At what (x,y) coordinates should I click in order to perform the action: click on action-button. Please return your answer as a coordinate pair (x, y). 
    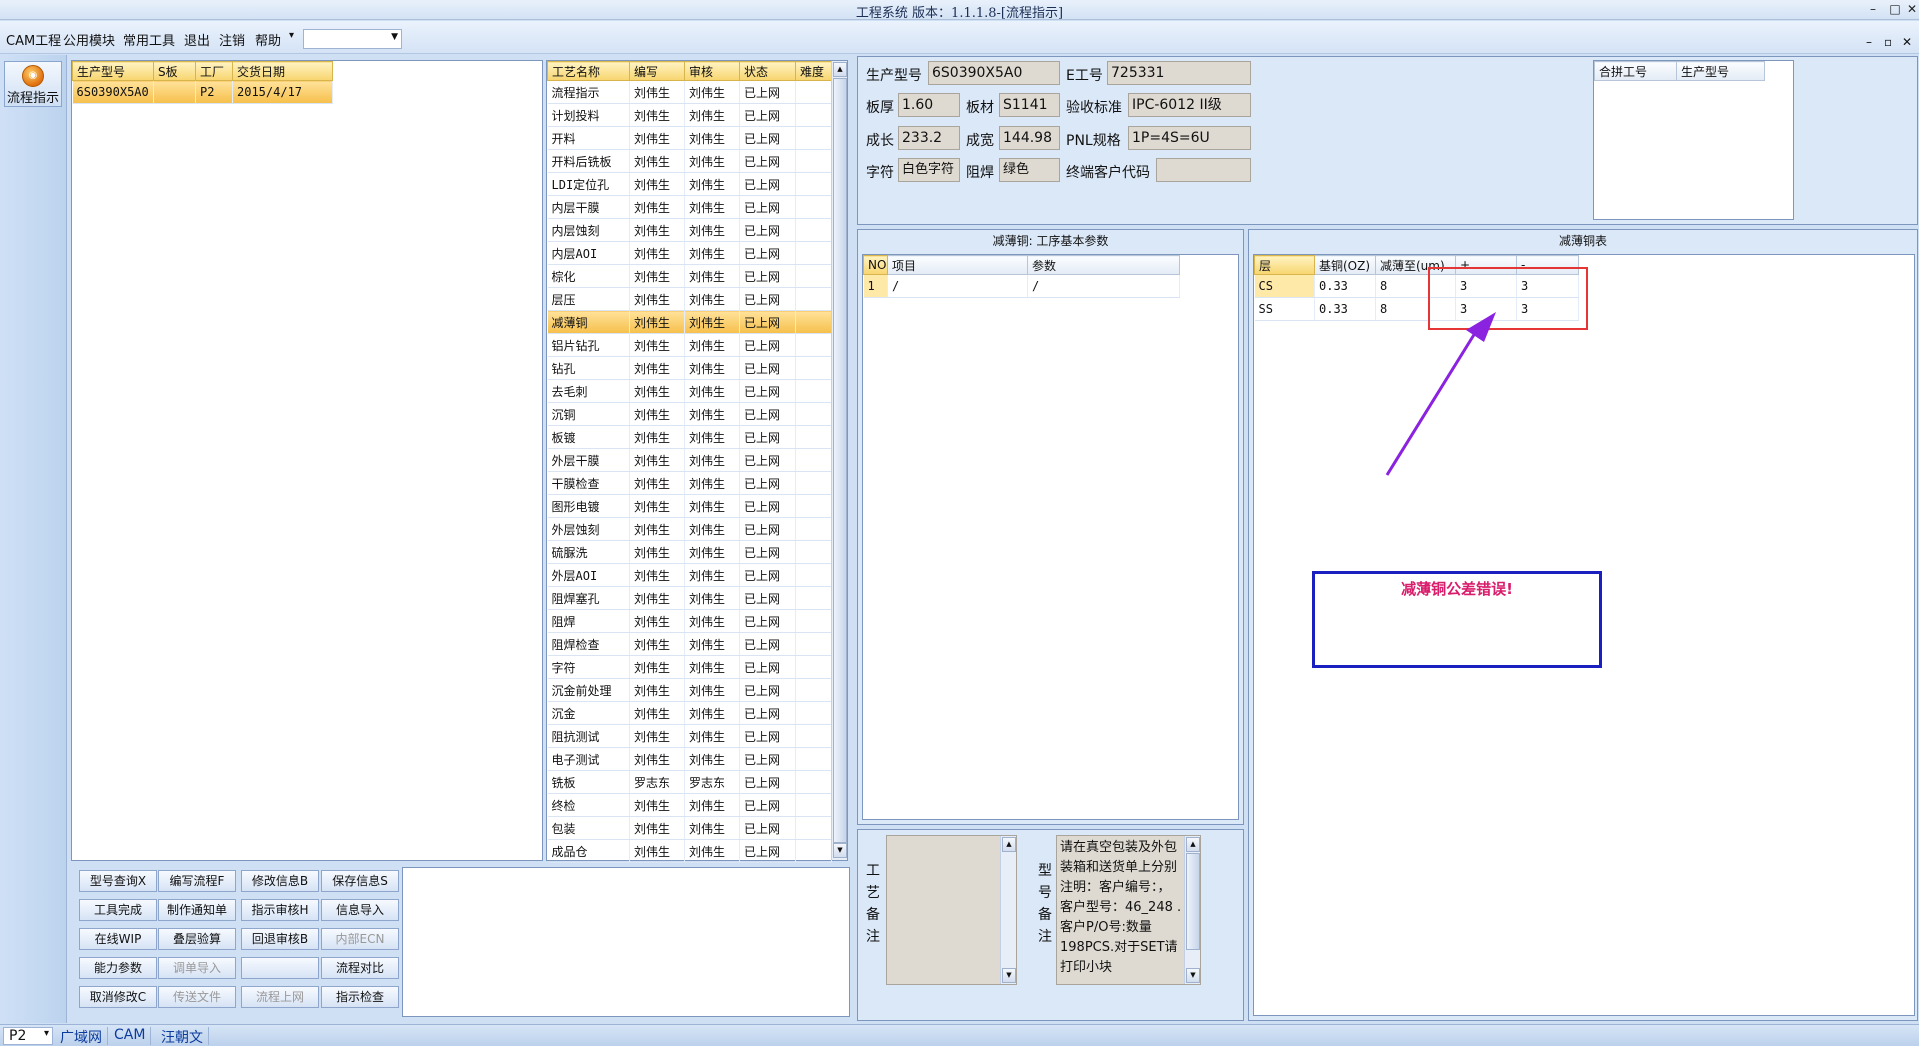
    Looking at the image, I should click on (280, 968).